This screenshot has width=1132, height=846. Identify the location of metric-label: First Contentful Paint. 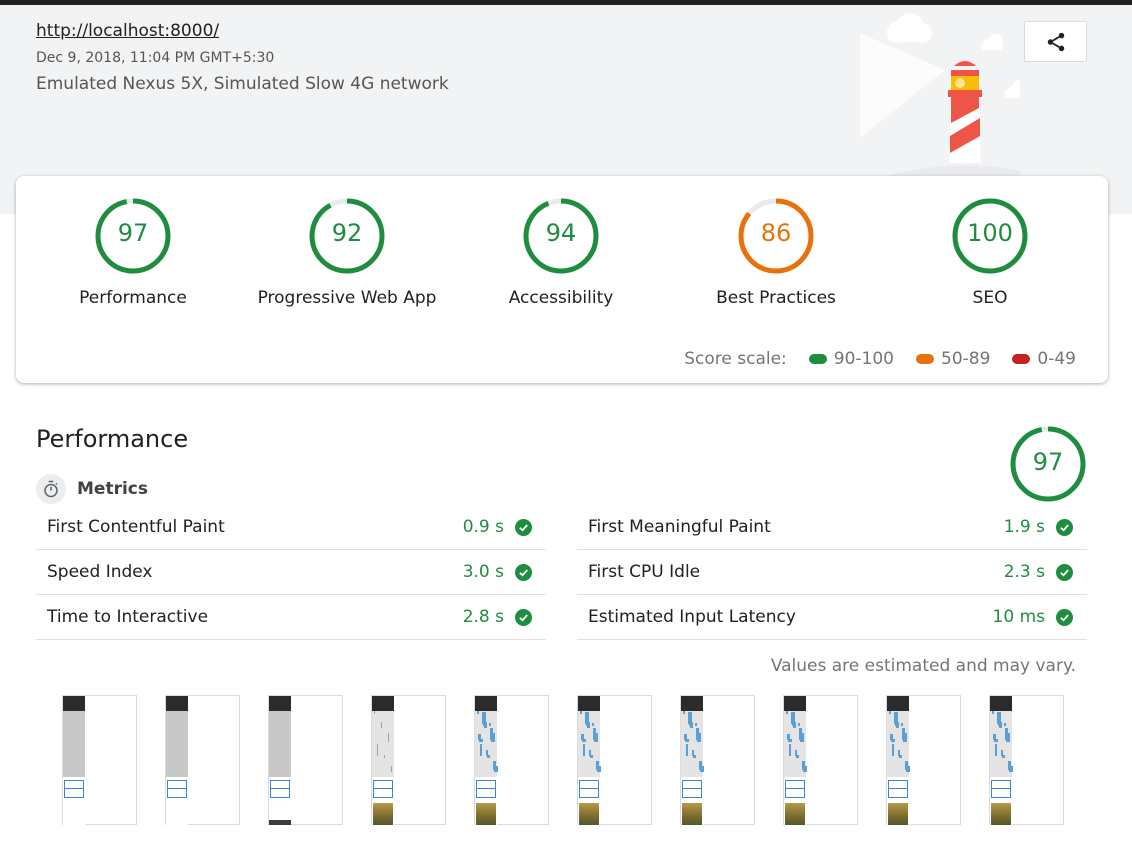
(136, 527).